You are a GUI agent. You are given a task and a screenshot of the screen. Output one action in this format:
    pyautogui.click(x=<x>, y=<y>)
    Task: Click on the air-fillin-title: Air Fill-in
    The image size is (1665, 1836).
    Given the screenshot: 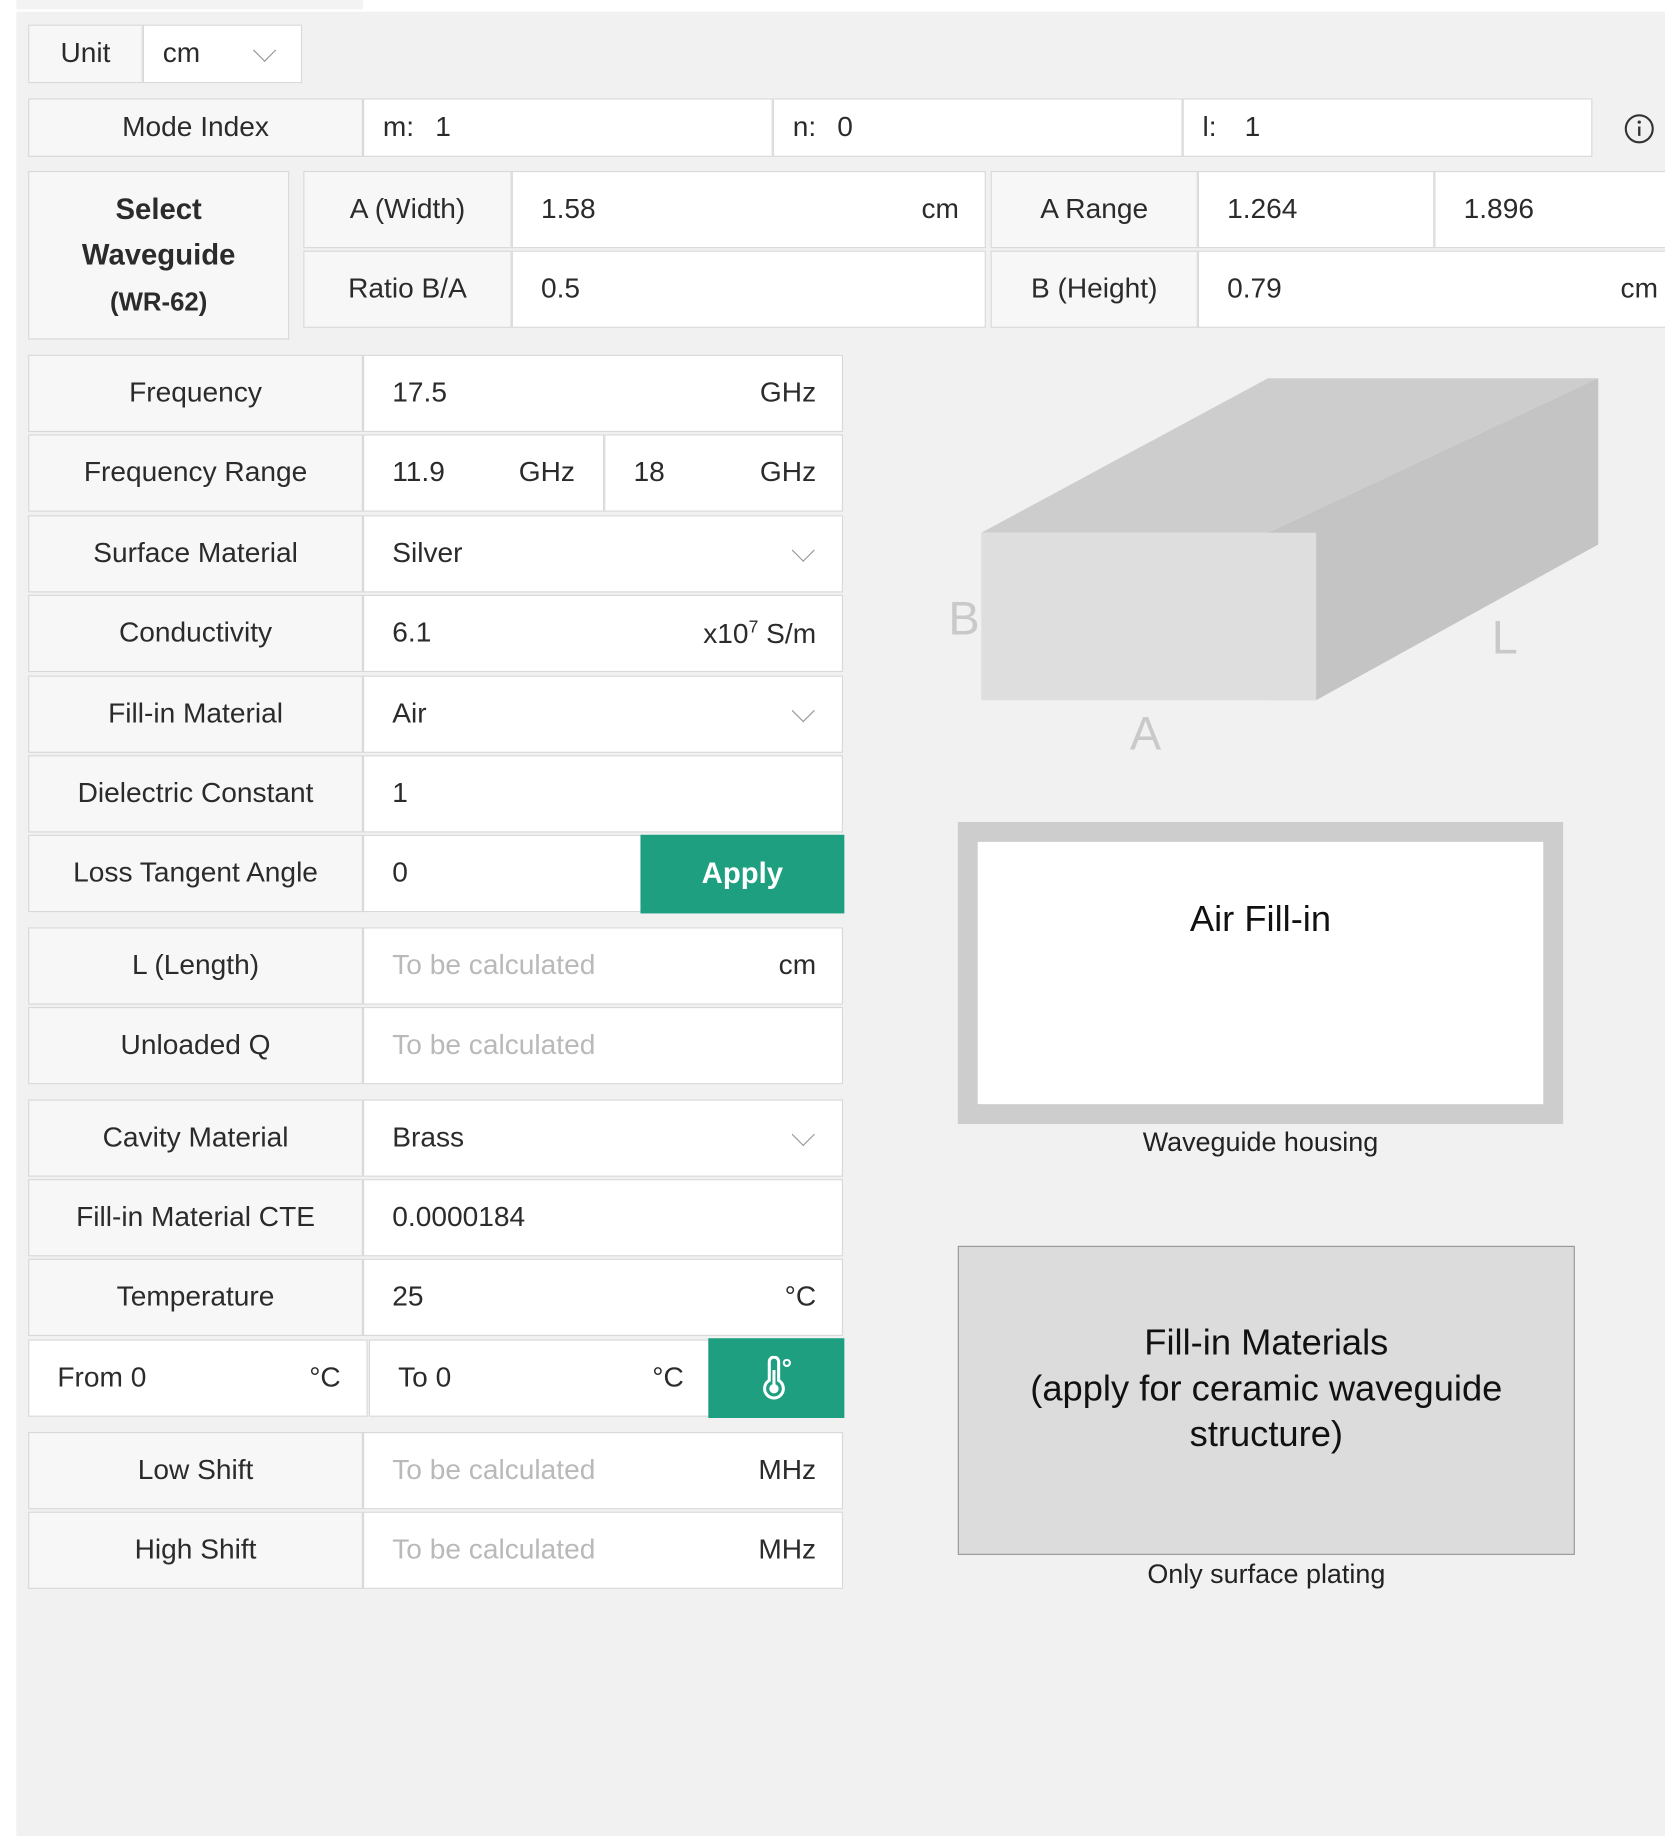 What is the action you would take?
    pyautogui.click(x=1260, y=919)
    